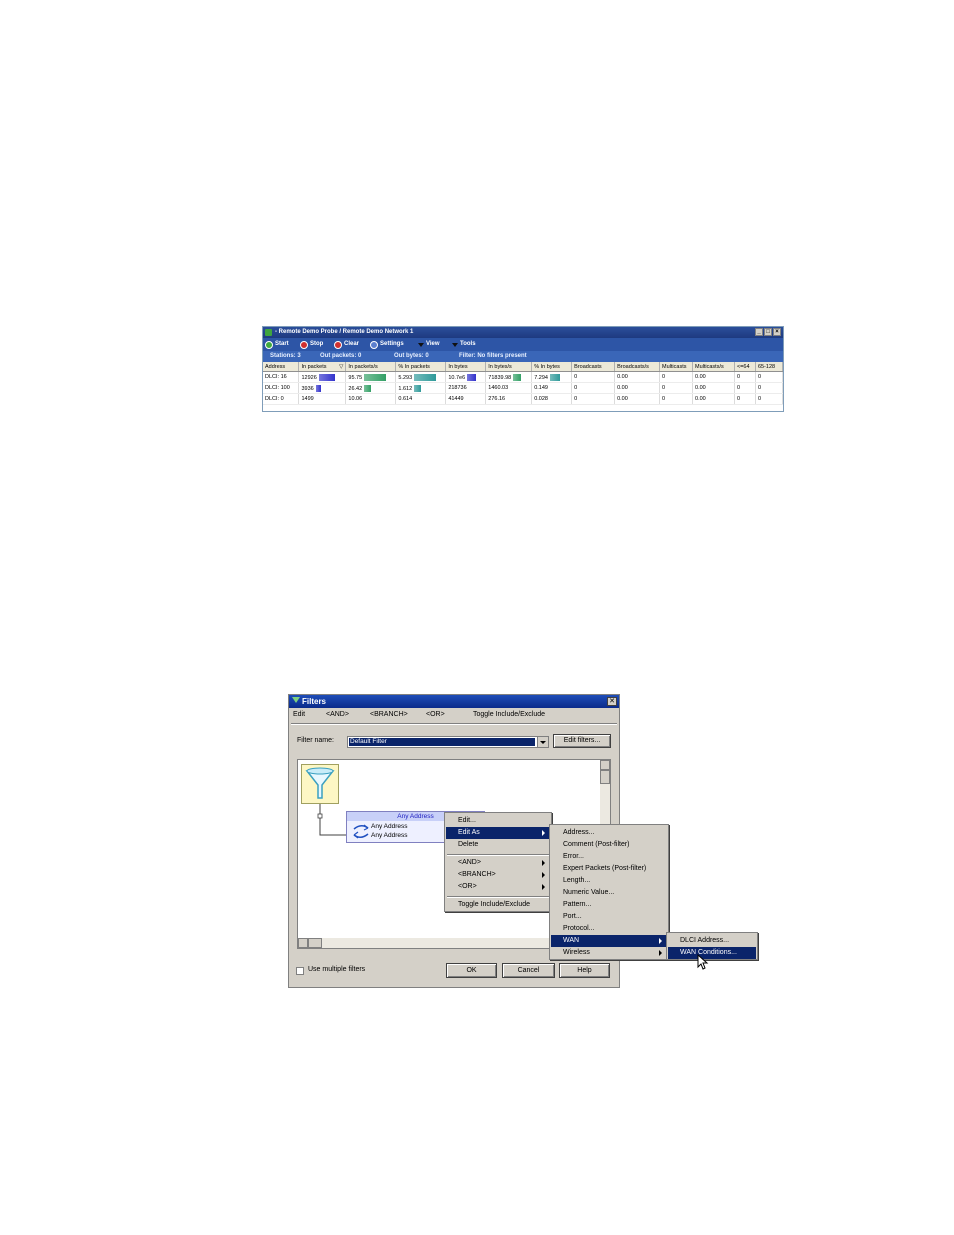 This screenshot has width=954, height=1235. I want to click on menu-branch: <BRANCH>, so click(389, 715).